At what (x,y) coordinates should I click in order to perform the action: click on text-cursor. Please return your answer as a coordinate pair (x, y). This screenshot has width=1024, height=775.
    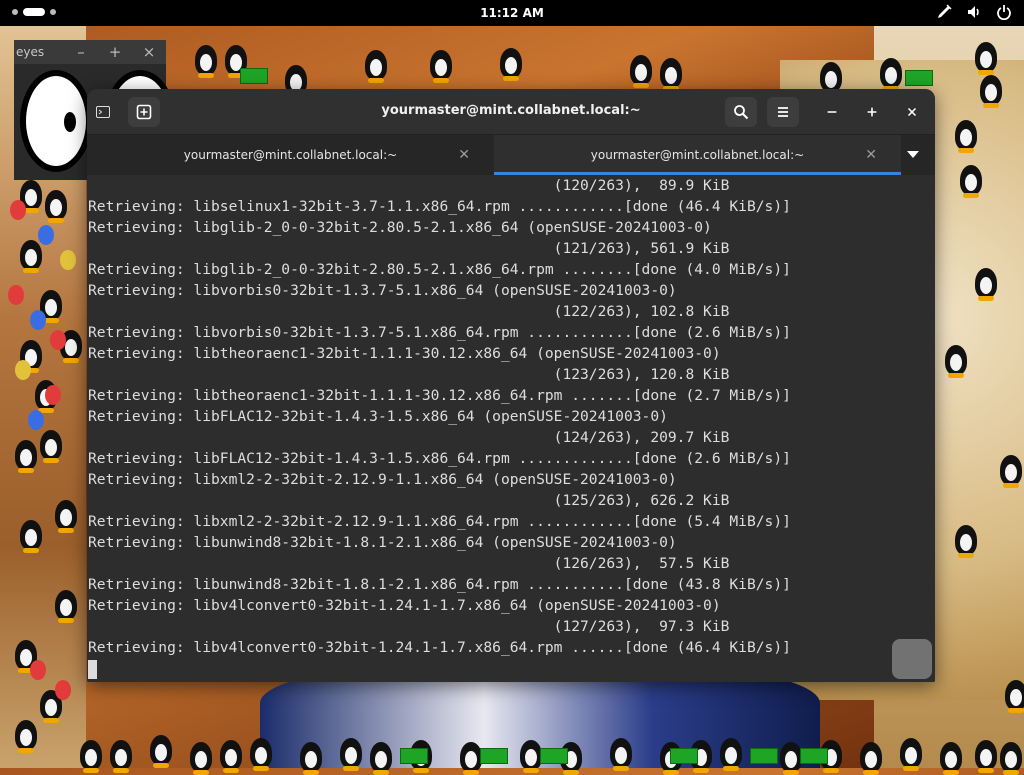
    Looking at the image, I should click on (92, 669).